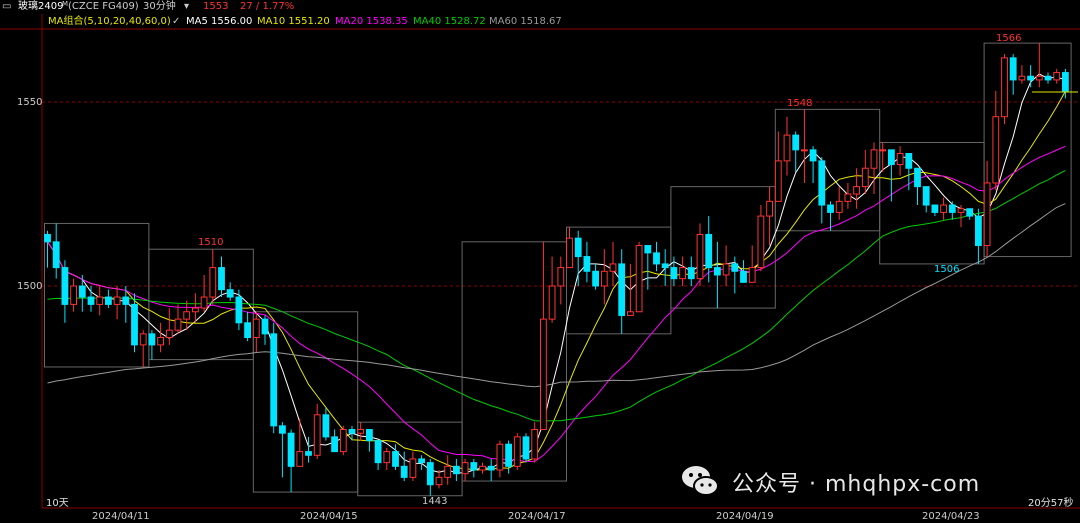  What do you see at coordinates (176, 22) in the screenshot?
I see `ma-group-dropdown-icon: ✓` at bounding box center [176, 22].